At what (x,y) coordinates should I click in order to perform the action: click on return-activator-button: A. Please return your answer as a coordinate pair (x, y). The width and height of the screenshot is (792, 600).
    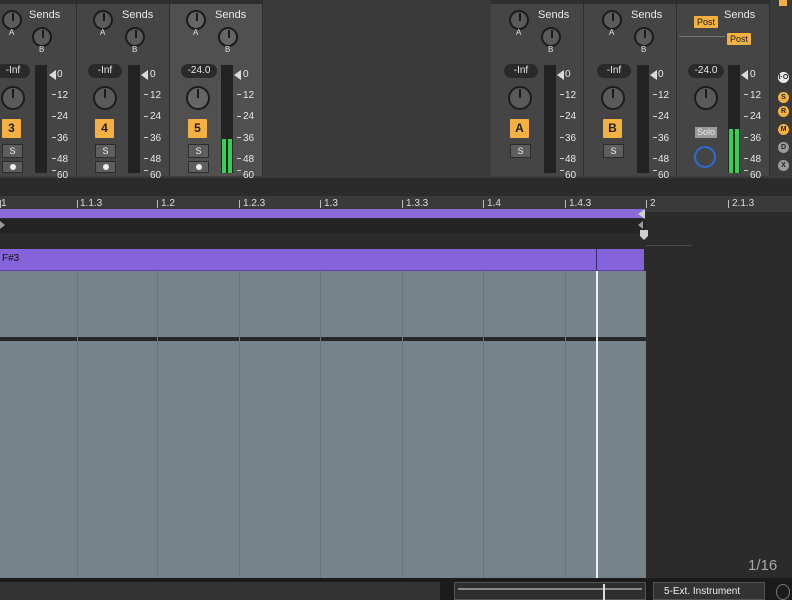
    Looking at the image, I should click on (519, 128).